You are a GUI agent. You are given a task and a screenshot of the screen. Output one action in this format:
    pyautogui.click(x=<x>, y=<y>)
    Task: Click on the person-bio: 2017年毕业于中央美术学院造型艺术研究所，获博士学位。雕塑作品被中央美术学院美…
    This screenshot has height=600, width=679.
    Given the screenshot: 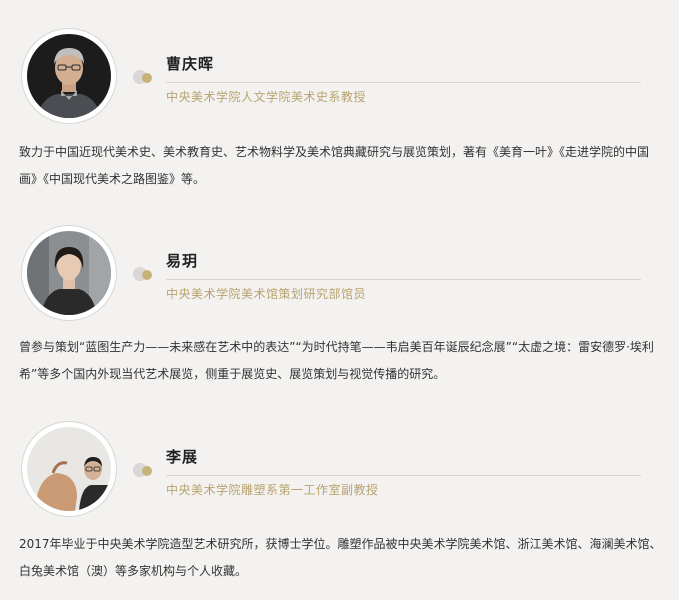 What is the action you would take?
    pyautogui.click(x=340, y=557)
    